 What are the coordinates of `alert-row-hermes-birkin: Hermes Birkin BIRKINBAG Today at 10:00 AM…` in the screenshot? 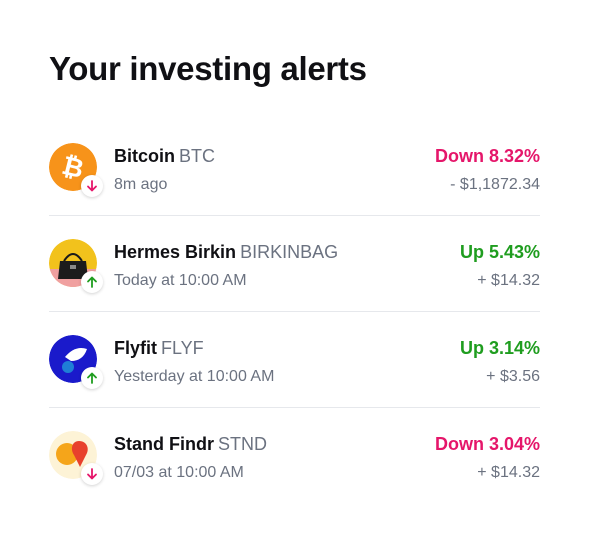 It's located at (294, 264).